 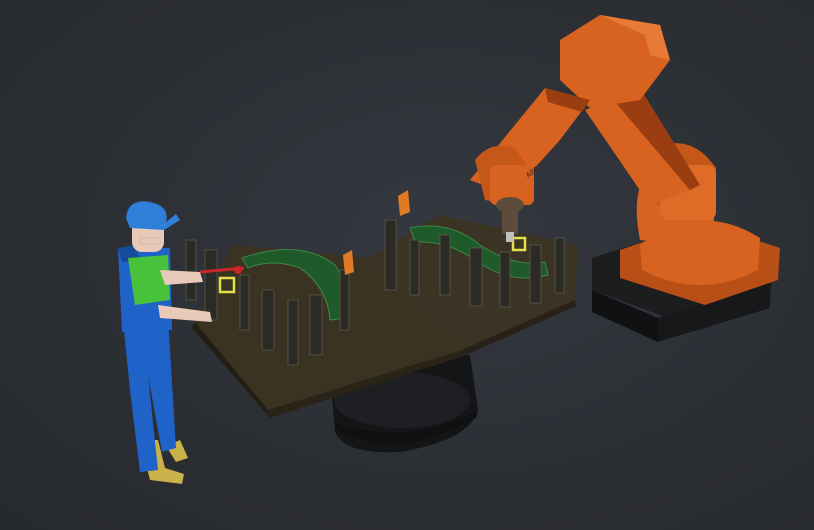 What do you see at coordinates (593, 132) in the screenshot?
I see `industrial-robot: ABB` at bounding box center [593, 132].